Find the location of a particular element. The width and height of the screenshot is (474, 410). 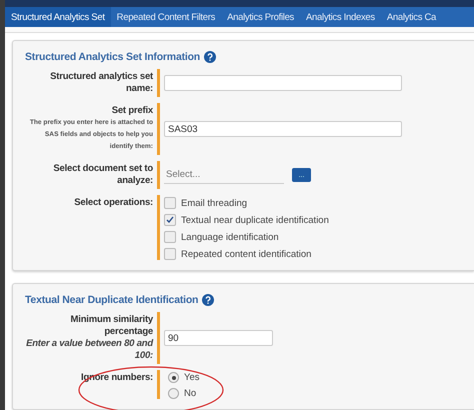

section-title: Structured Analytics Set Information is located at coordinates (112, 57).